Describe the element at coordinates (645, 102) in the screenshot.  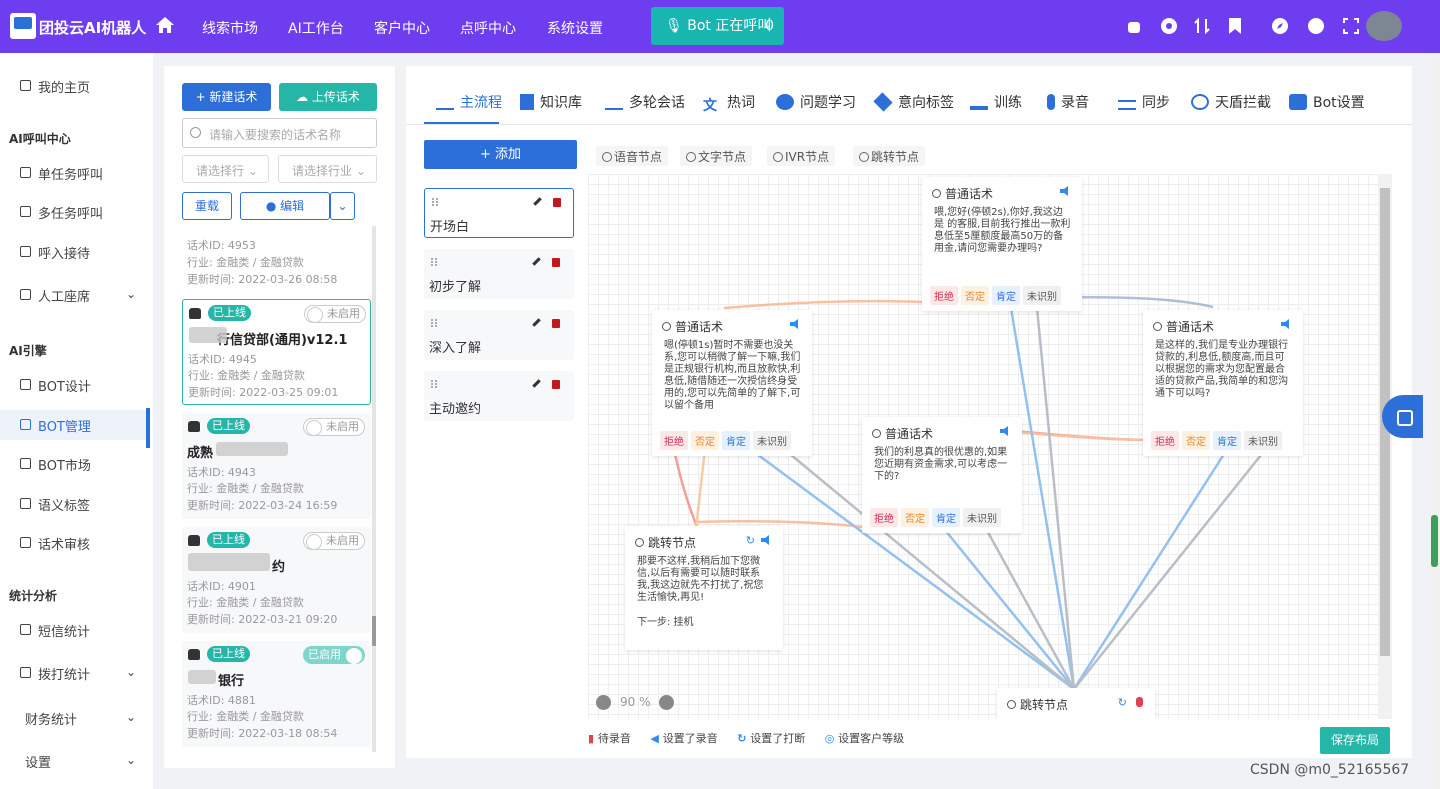
I see `tab-multi-turn: 多轮会话` at that location.